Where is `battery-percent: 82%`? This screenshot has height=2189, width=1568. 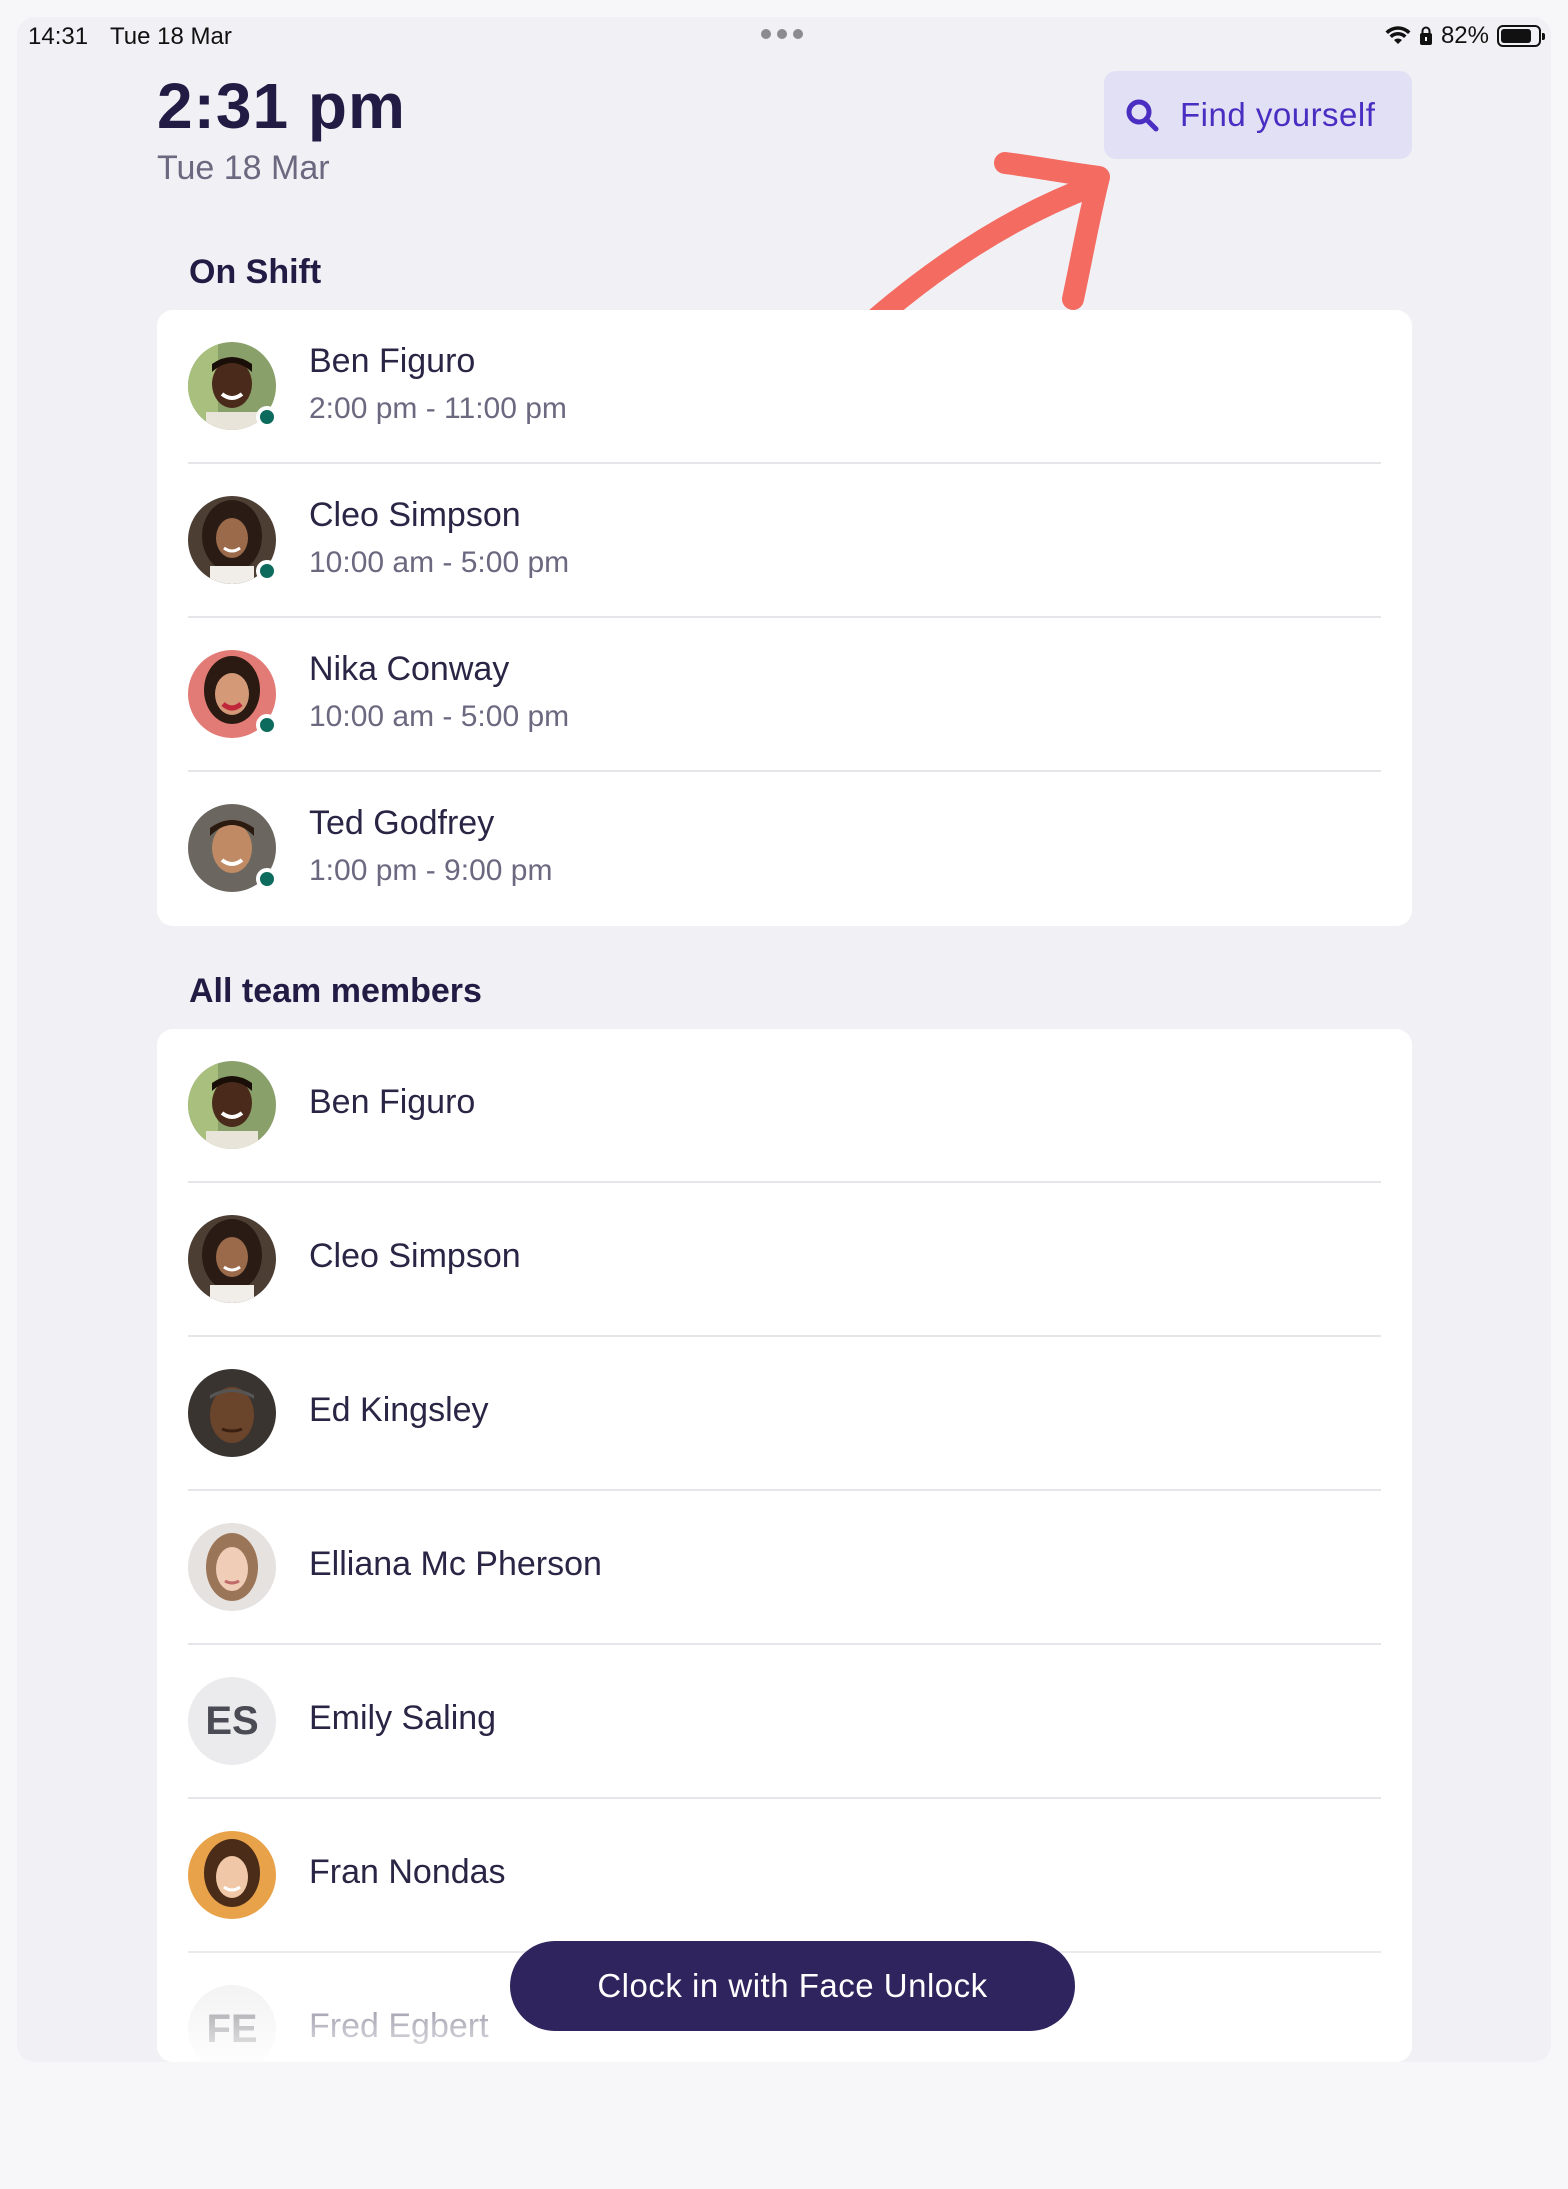
battery-percent: 82% is located at coordinates (1464, 35).